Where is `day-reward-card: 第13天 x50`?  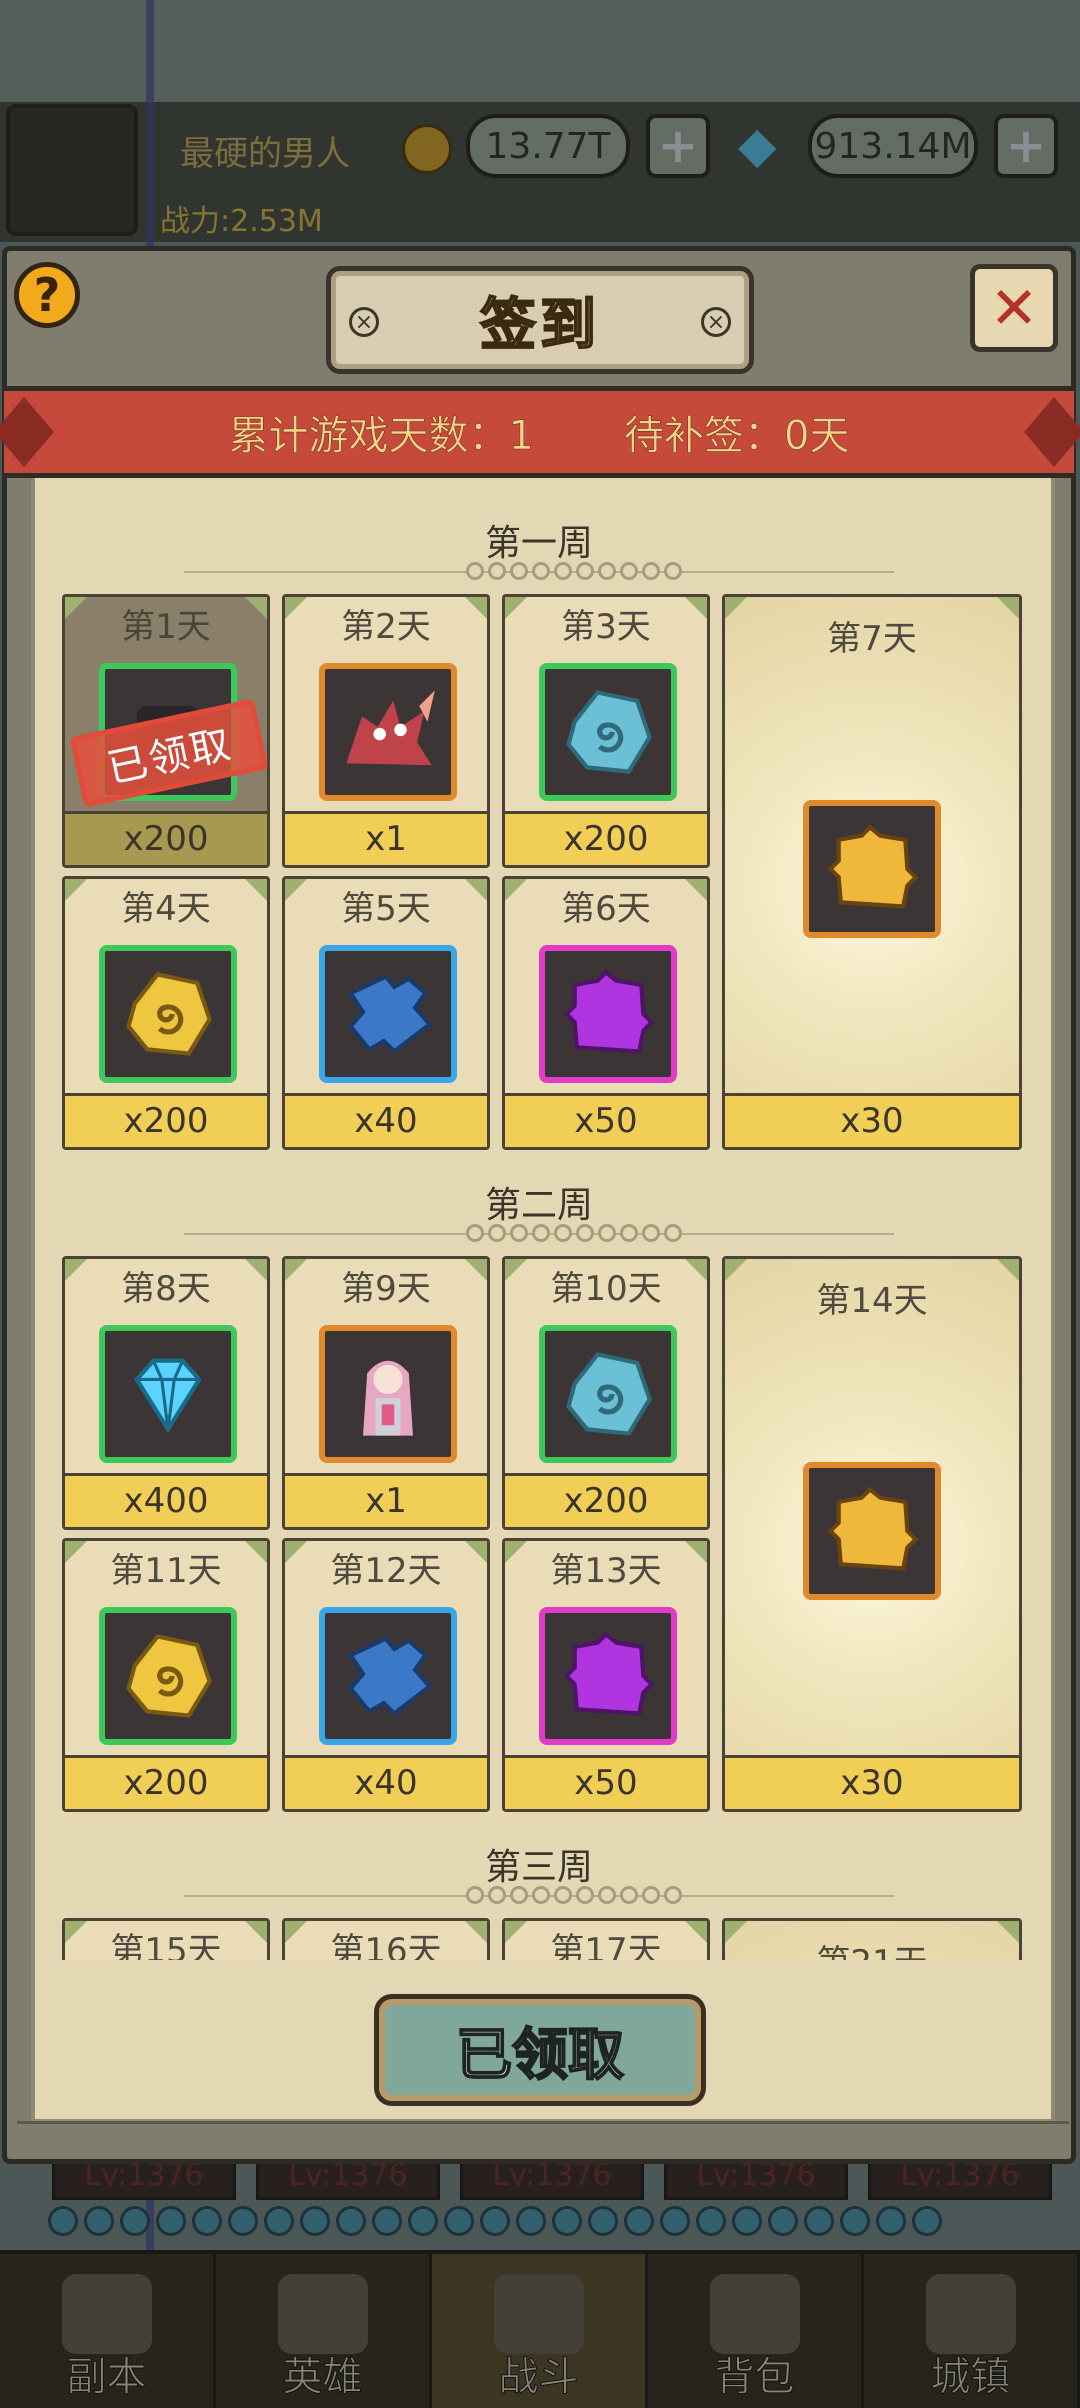
day-reward-card: 第13天 x50 is located at coordinates (606, 1675).